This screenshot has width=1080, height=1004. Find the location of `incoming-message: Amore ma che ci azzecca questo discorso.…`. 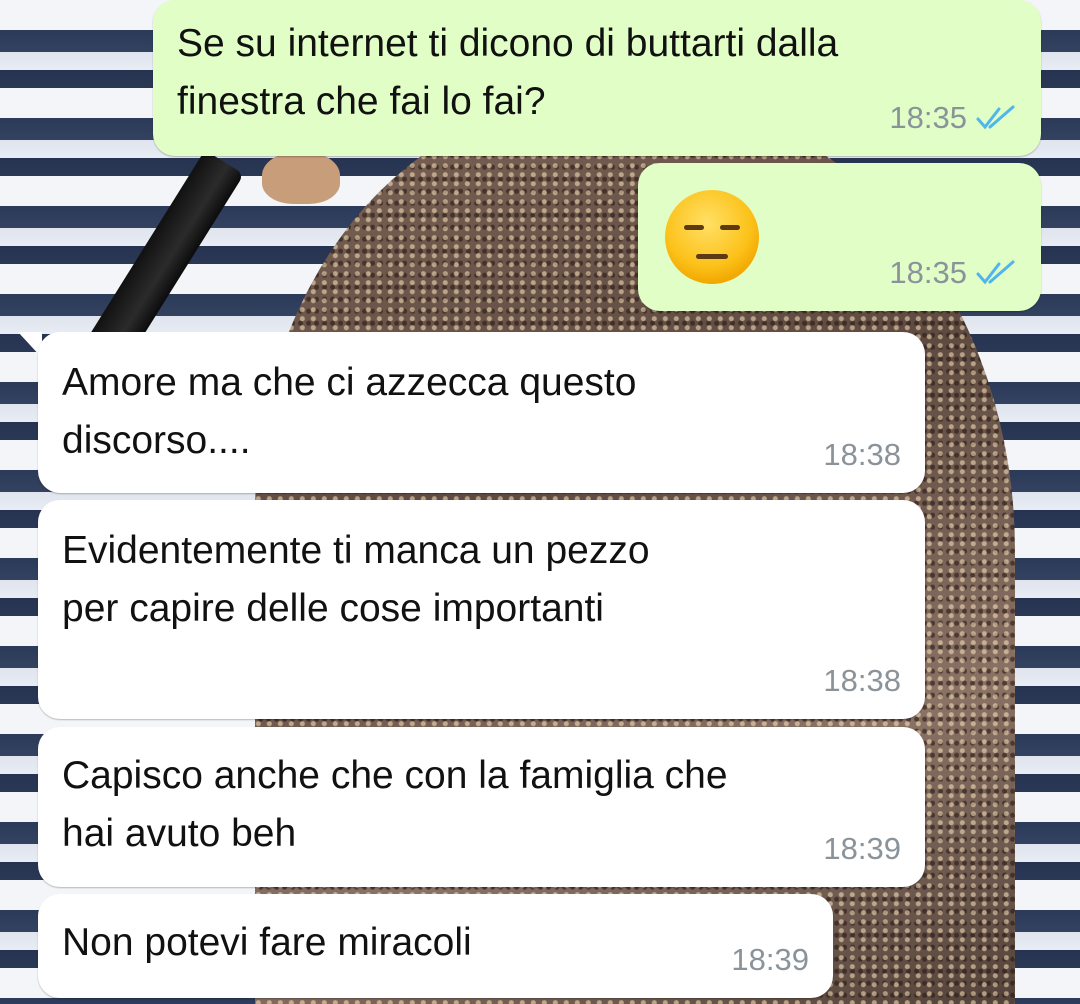

incoming-message: Amore ma che ci azzecca questo discorso.… is located at coordinates (481, 412).